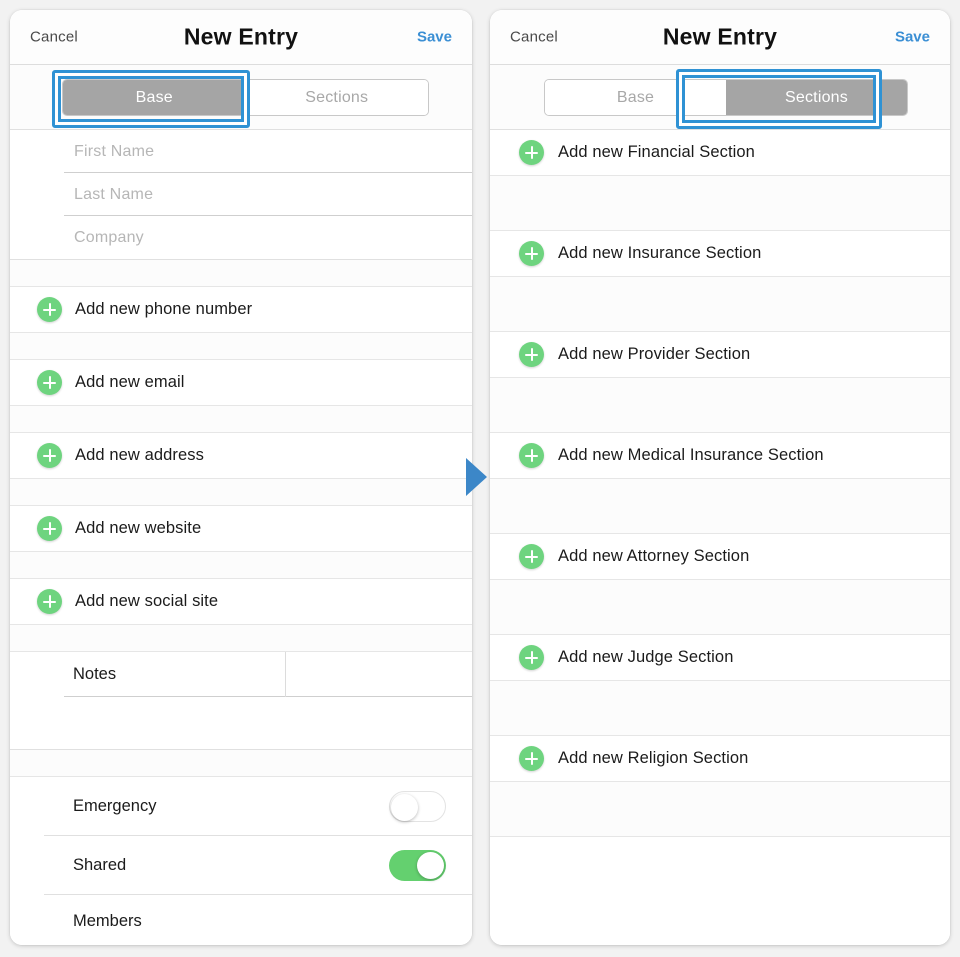  I want to click on shared-label: Shared, so click(100, 865).